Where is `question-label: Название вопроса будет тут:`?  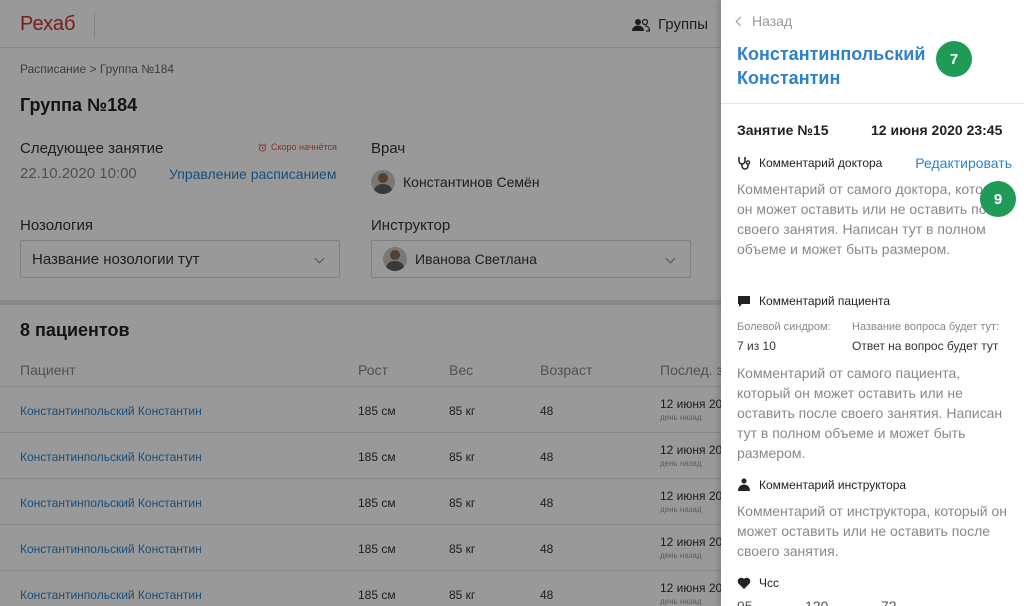 question-label: Название вопроса будет тут: is located at coordinates (926, 327).